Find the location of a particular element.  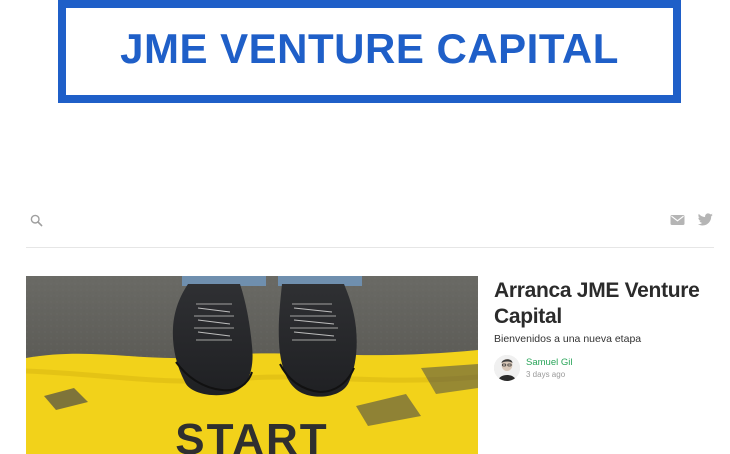

author-photo is located at coordinates (507, 368).